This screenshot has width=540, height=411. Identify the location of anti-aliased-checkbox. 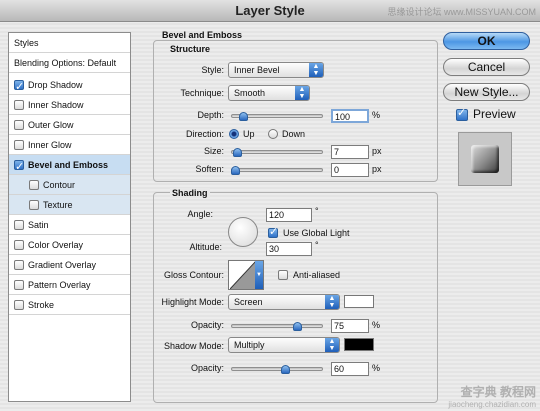
(283, 275).